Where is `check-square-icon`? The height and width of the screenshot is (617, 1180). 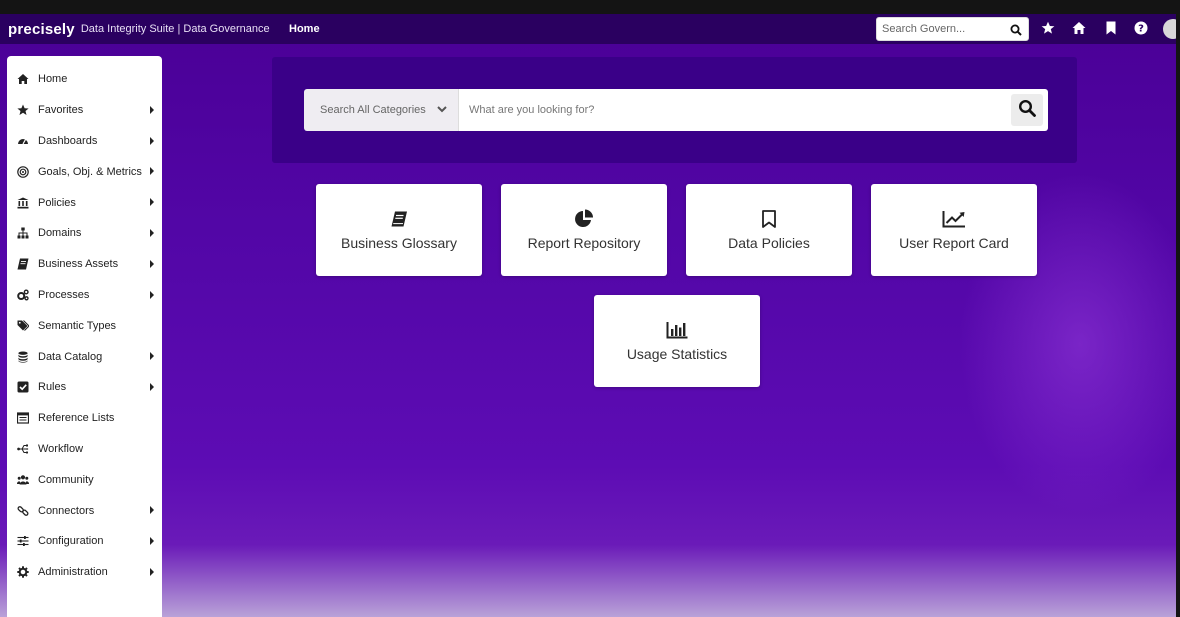 check-square-icon is located at coordinates (23, 387).